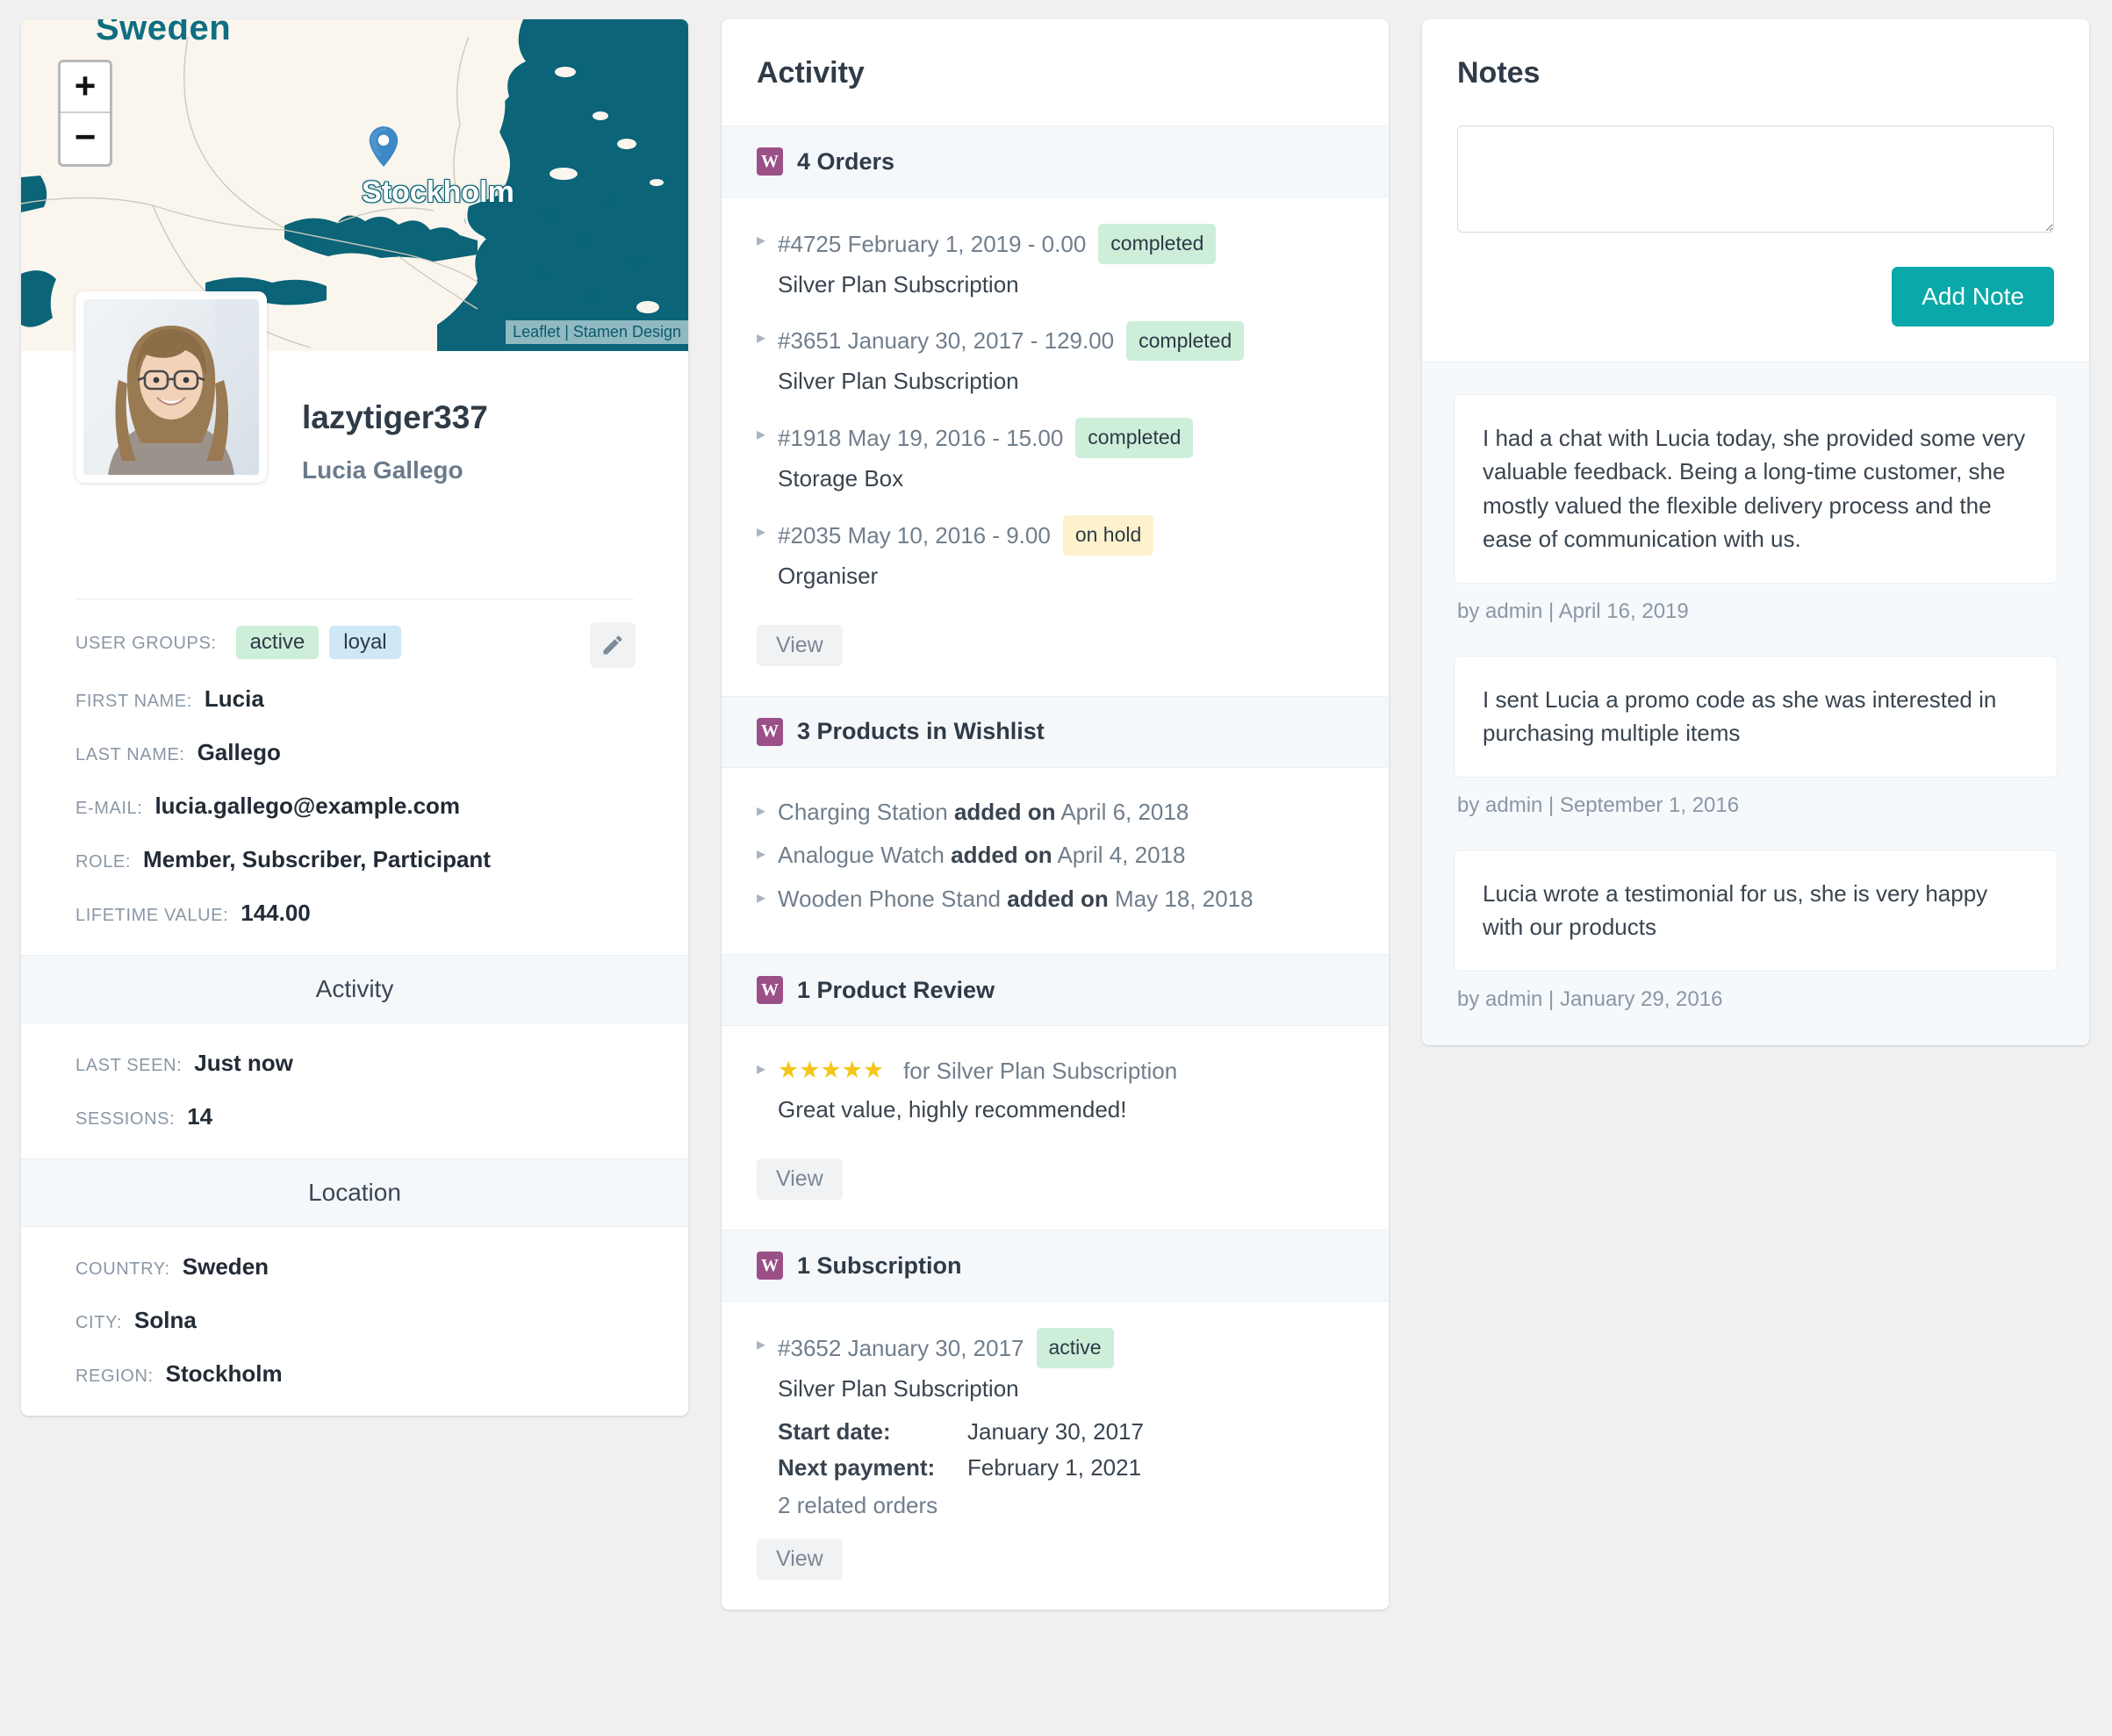 The image size is (2112, 1736). What do you see at coordinates (165, 1320) in the screenshot?
I see `field-value: Solna` at bounding box center [165, 1320].